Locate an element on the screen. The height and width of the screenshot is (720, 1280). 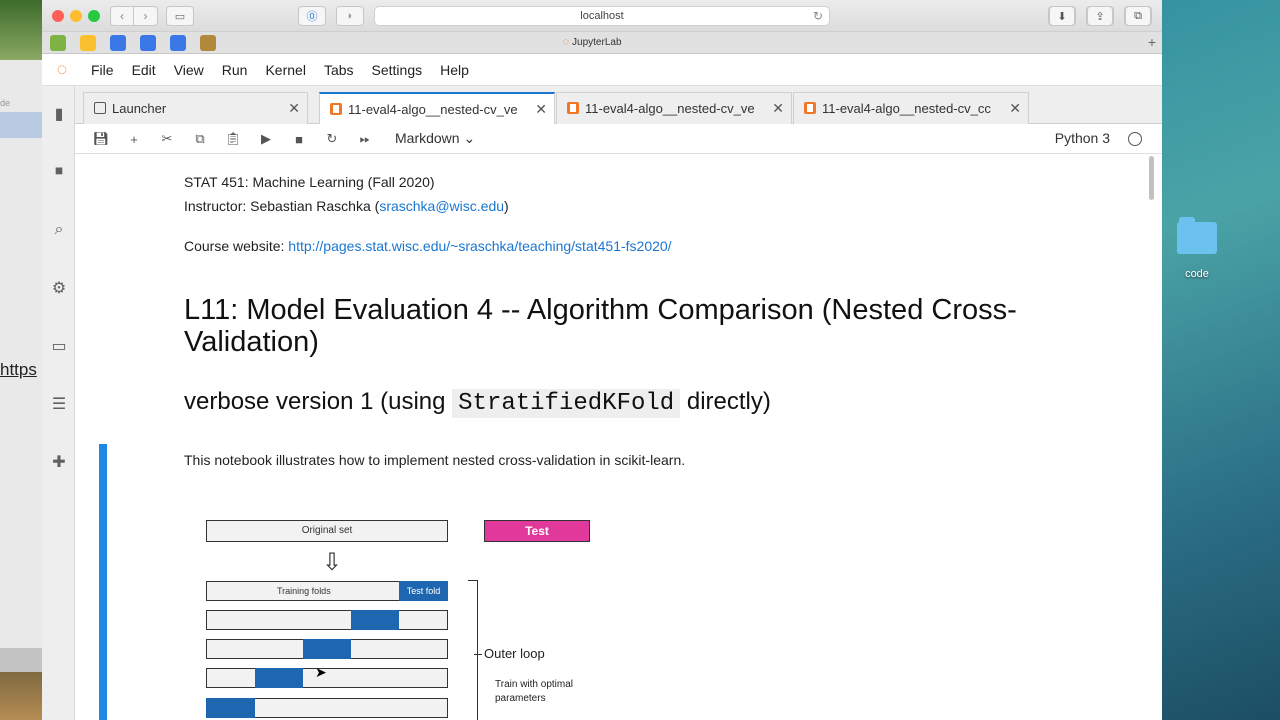
launcher-icon is located at coordinates (100, 108).